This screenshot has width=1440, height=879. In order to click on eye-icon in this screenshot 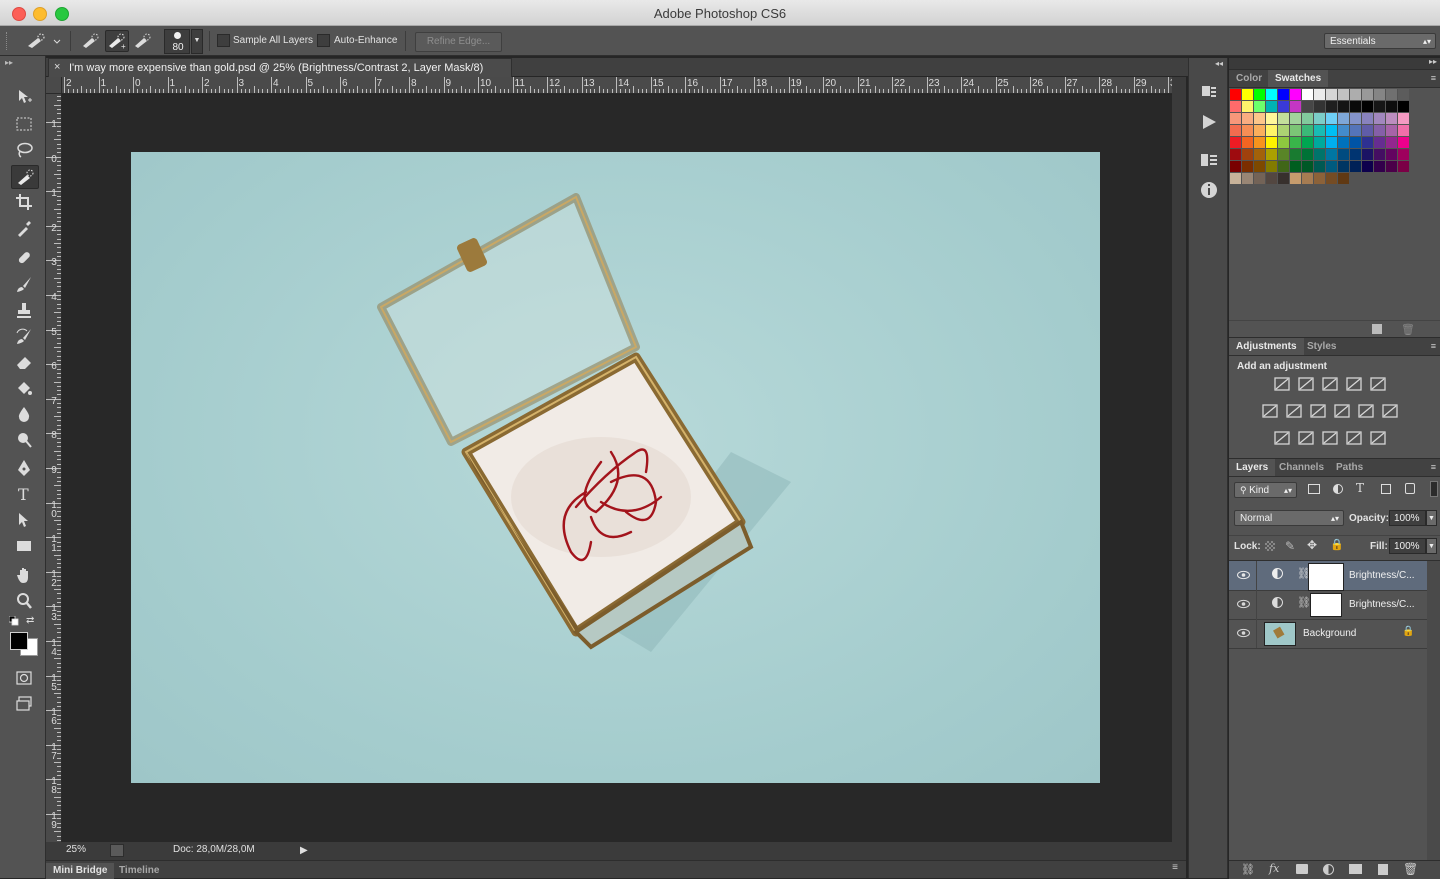, I will do `click(1243, 604)`.